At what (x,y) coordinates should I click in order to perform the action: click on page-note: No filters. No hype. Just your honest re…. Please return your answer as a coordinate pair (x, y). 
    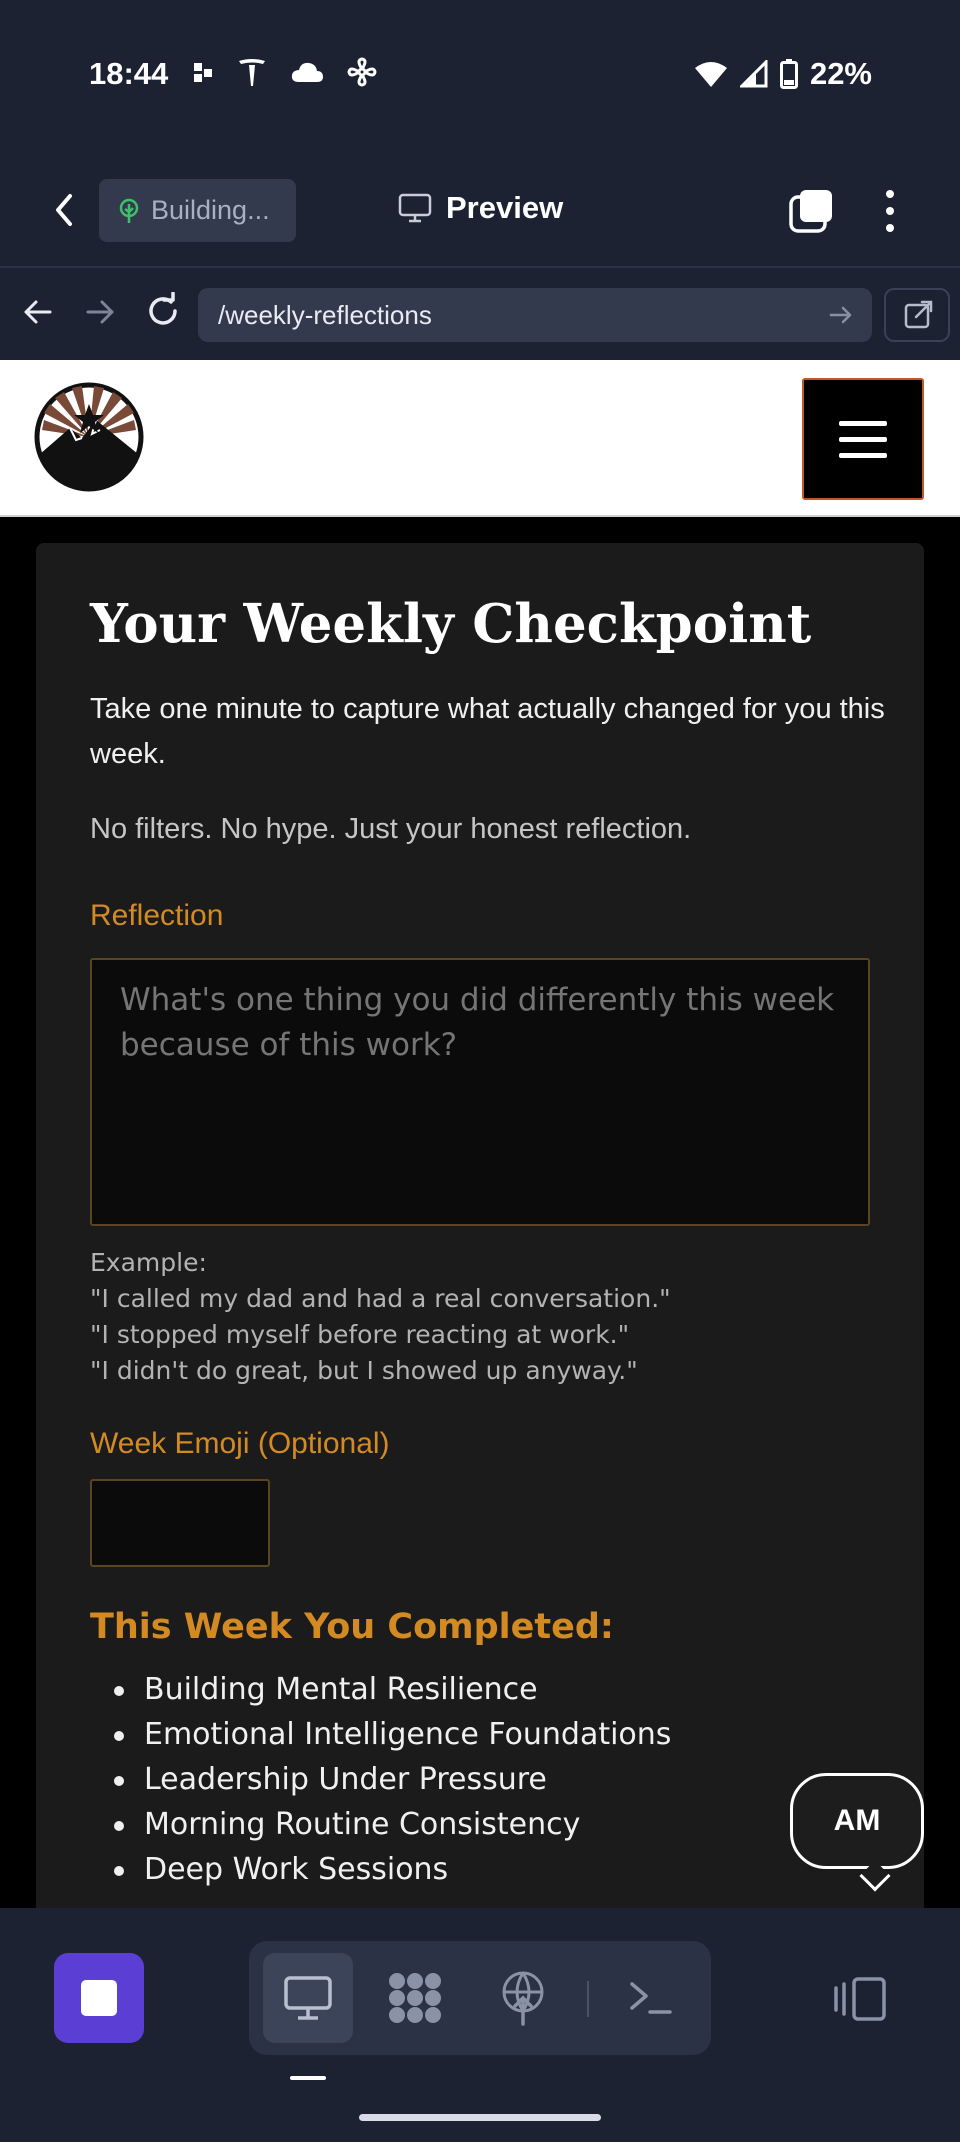
    Looking at the image, I should click on (391, 829).